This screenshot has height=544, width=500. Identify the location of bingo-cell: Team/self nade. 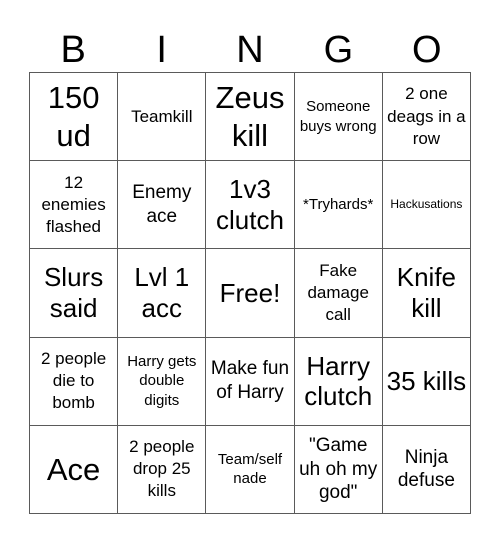
(250, 469).